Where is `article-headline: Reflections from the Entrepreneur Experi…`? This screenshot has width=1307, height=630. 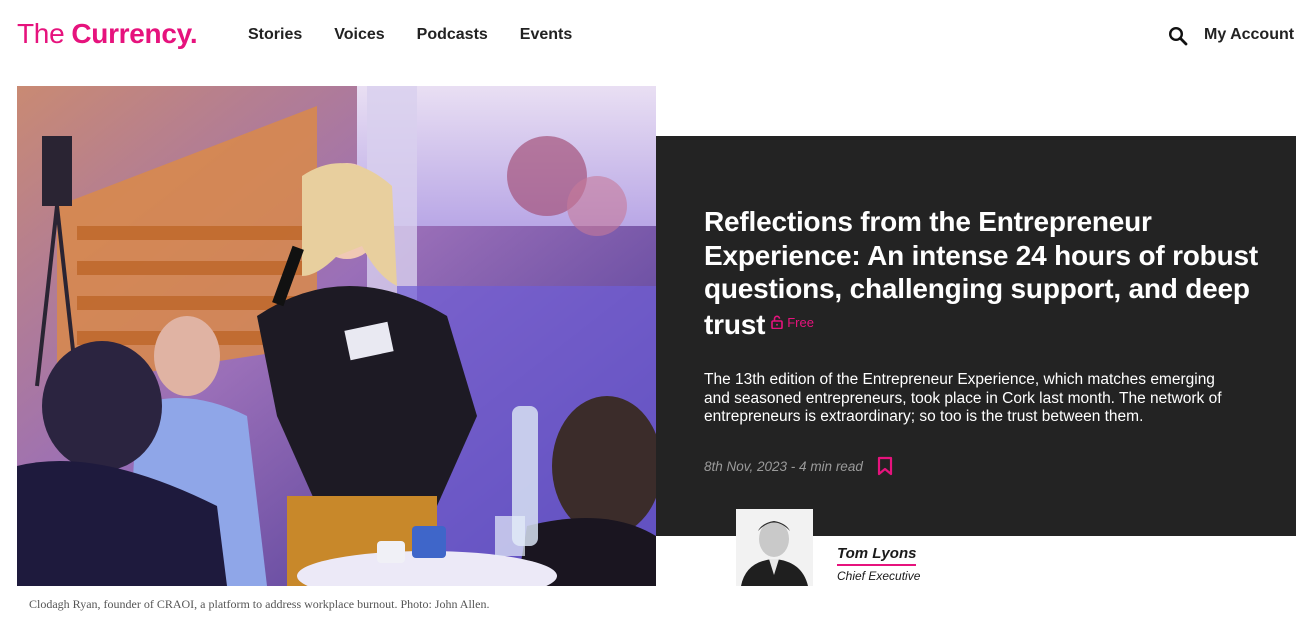
article-headline: Reflections from the Entrepreneur Experi… is located at coordinates (984, 273).